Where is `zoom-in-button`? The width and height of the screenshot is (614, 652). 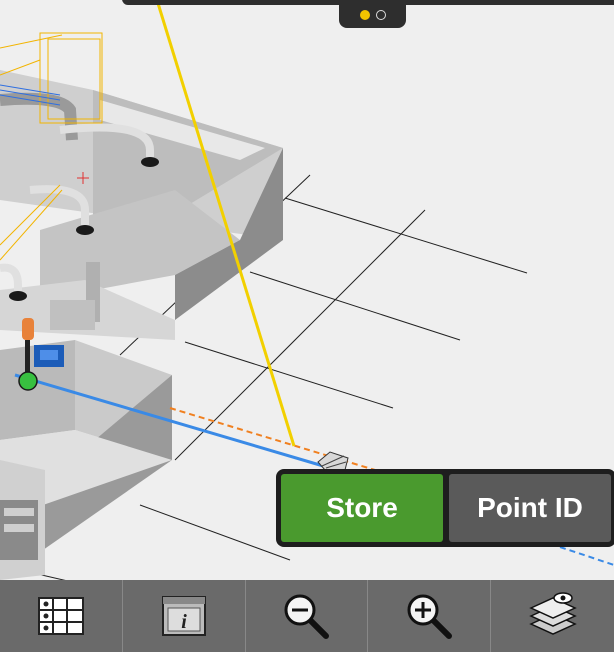
zoom-in-button is located at coordinates (430, 616).